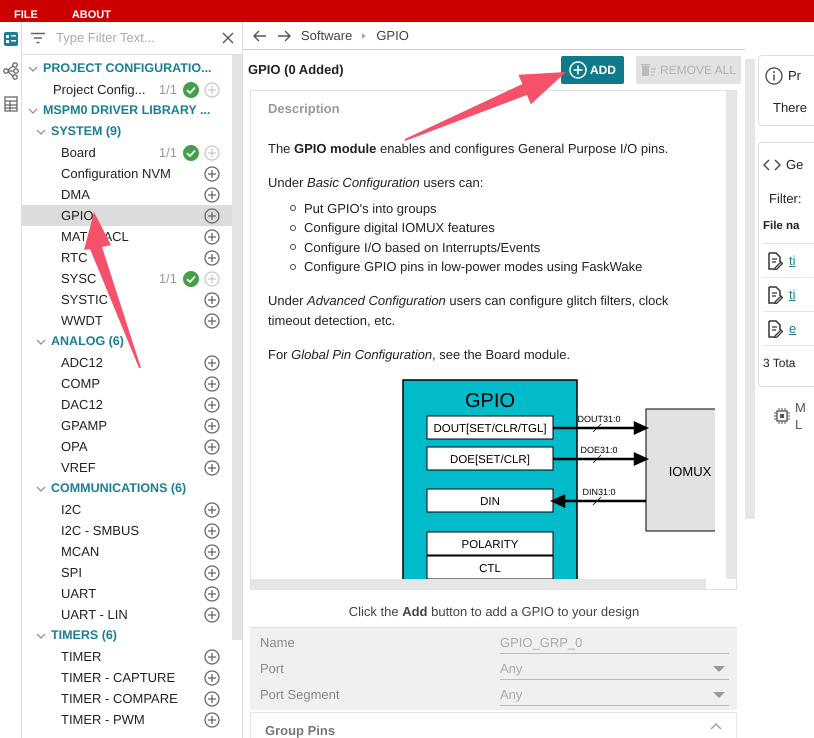 Image resolution: width=814 pixels, height=738 pixels. Describe the element at coordinates (38, 38) in the screenshot. I see `filter-icon` at that location.